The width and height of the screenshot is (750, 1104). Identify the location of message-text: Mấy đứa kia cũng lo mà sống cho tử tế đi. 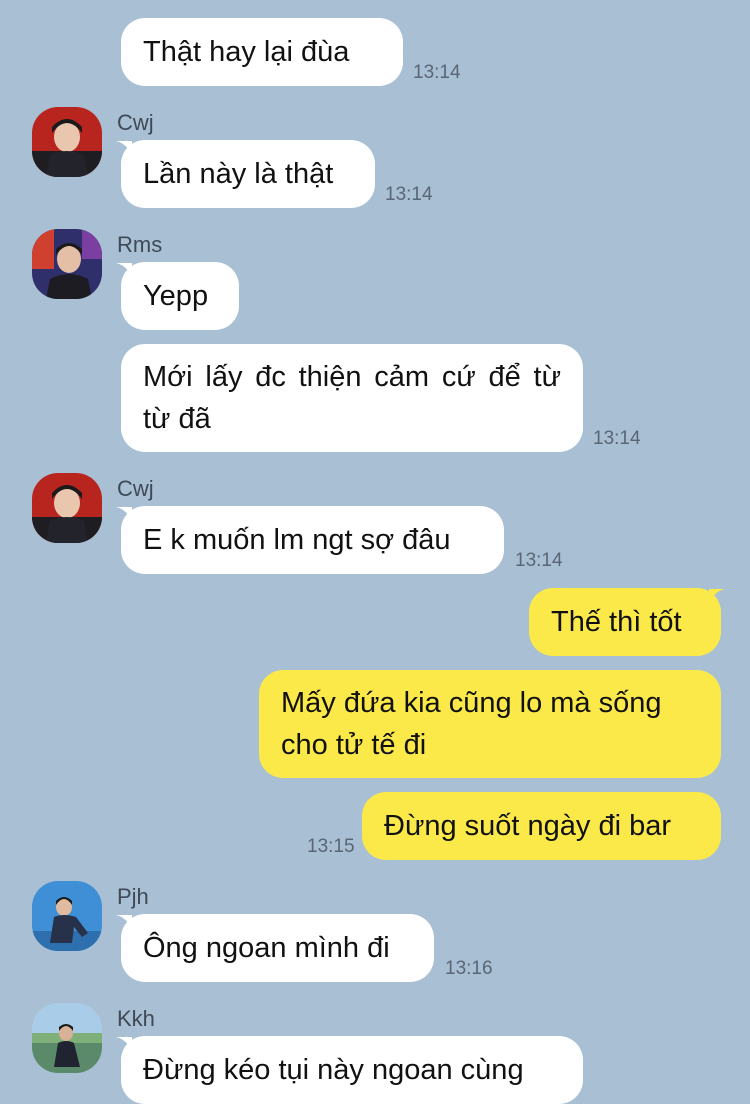
(471, 724).